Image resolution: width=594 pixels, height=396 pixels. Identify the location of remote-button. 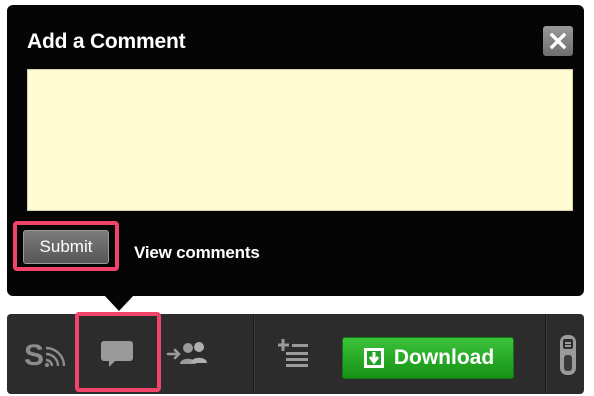
(568, 355).